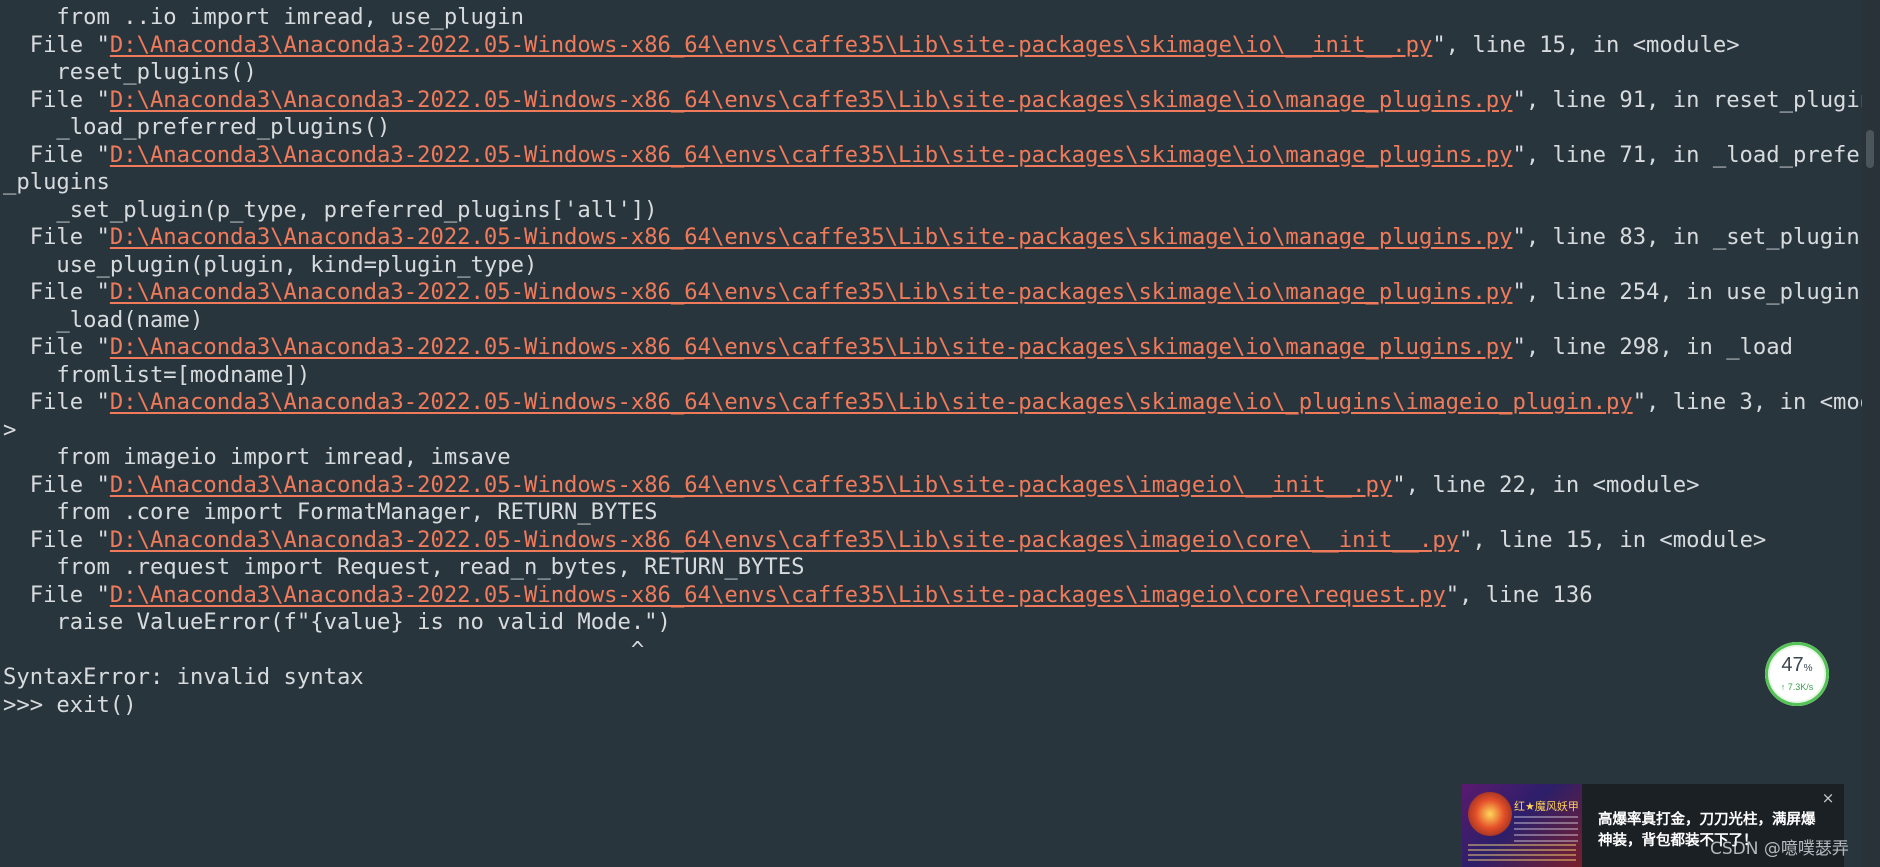 The image size is (1880, 867). I want to click on file-line-info: ", line 254, in use_plugin, so click(1686, 292).